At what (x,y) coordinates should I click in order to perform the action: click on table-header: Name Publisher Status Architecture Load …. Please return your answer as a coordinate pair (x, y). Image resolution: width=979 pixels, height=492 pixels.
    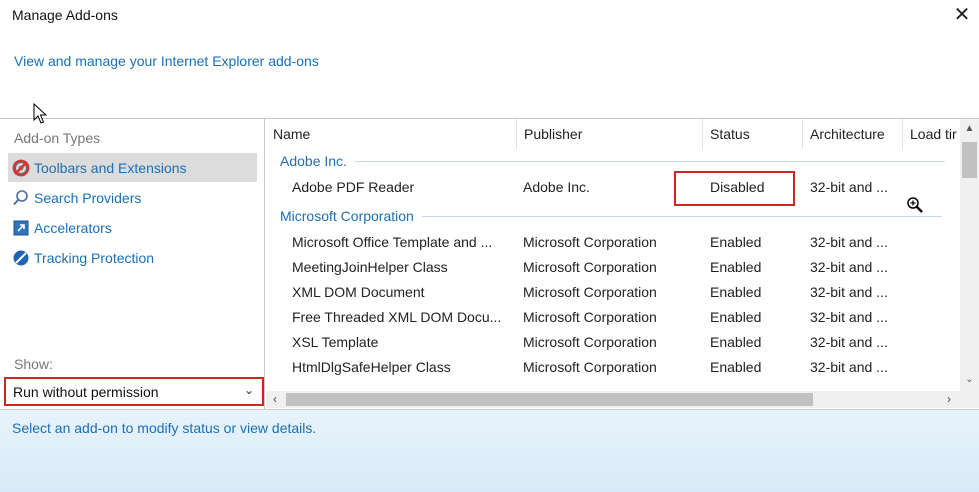
    Looking at the image, I should click on (622, 134).